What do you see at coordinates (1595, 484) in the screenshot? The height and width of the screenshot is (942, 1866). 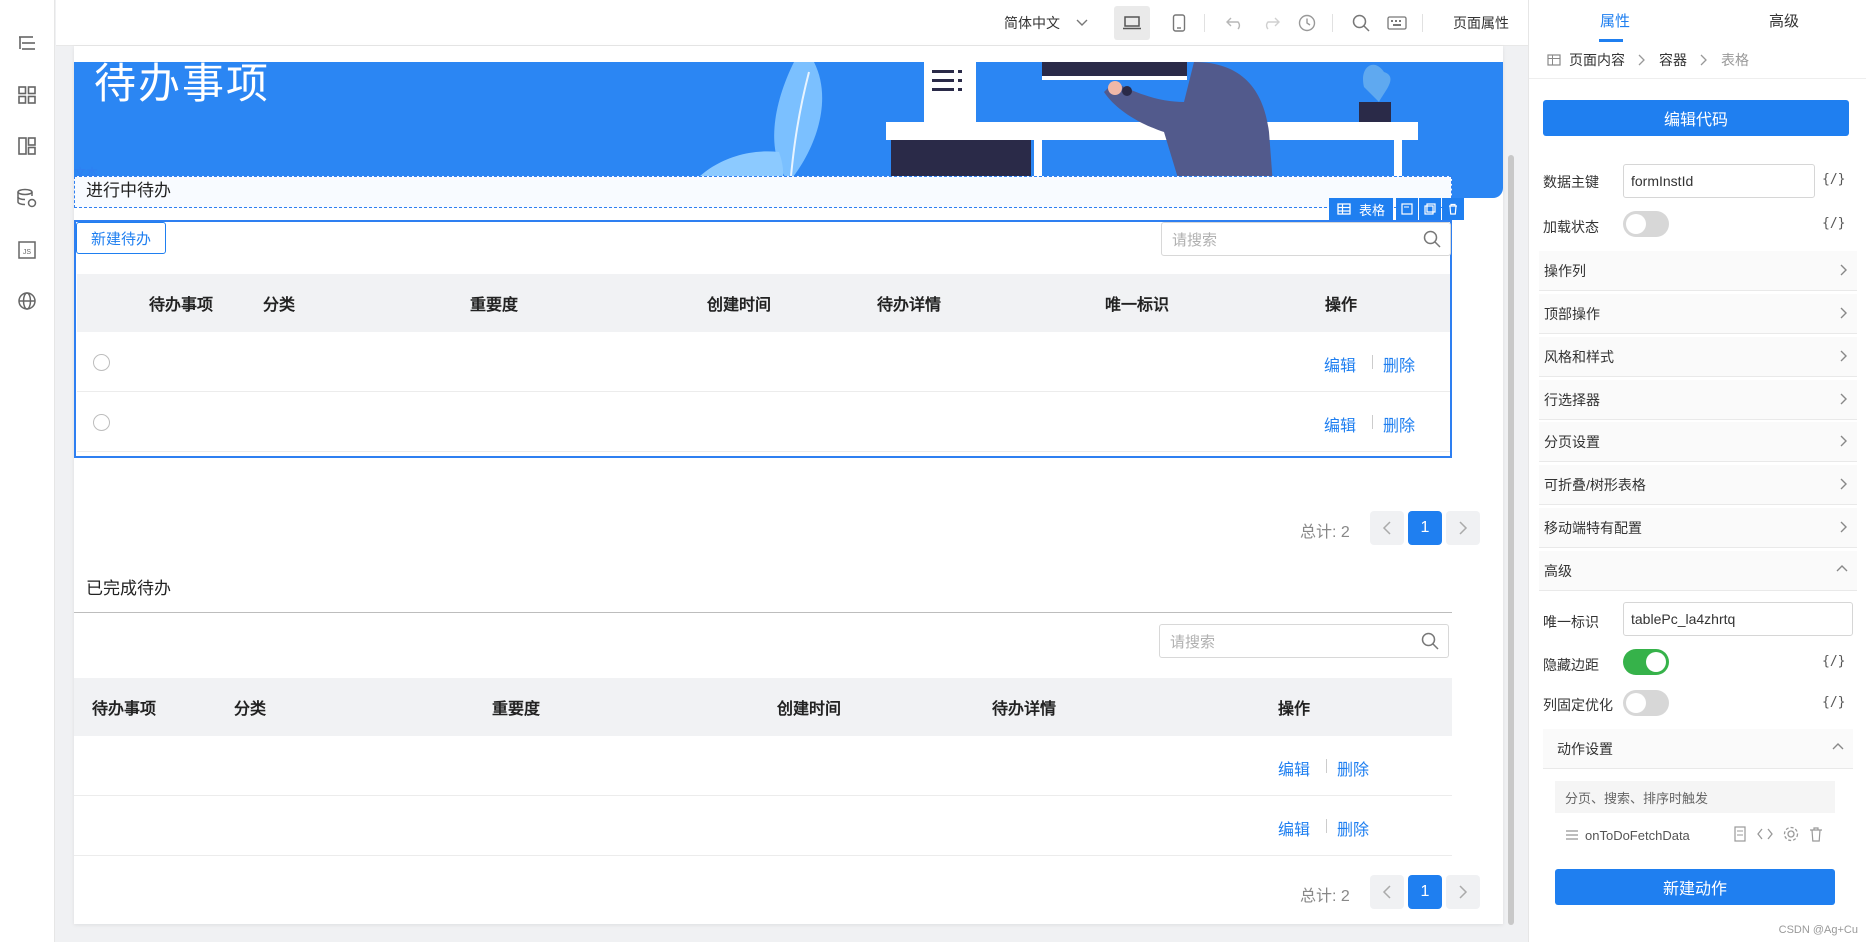 I see `section-label: 可折叠/树形表格` at bounding box center [1595, 484].